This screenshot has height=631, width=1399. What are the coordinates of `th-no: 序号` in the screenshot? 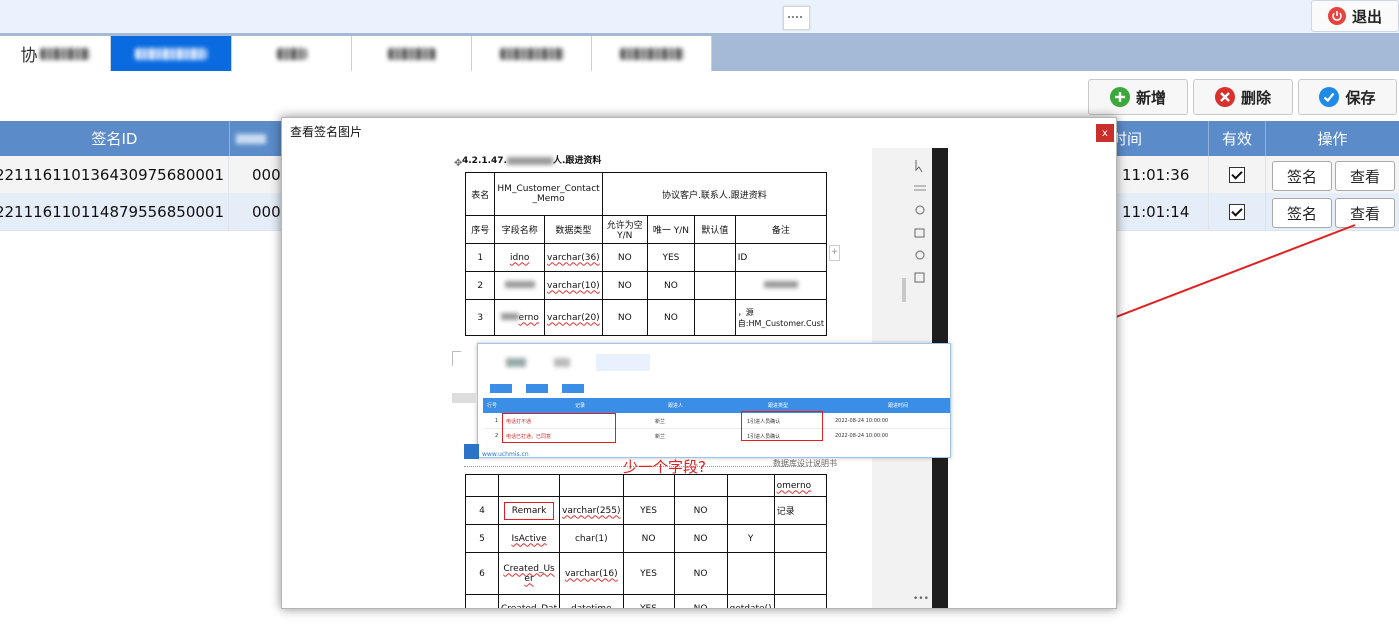 It's located at (480, 229).